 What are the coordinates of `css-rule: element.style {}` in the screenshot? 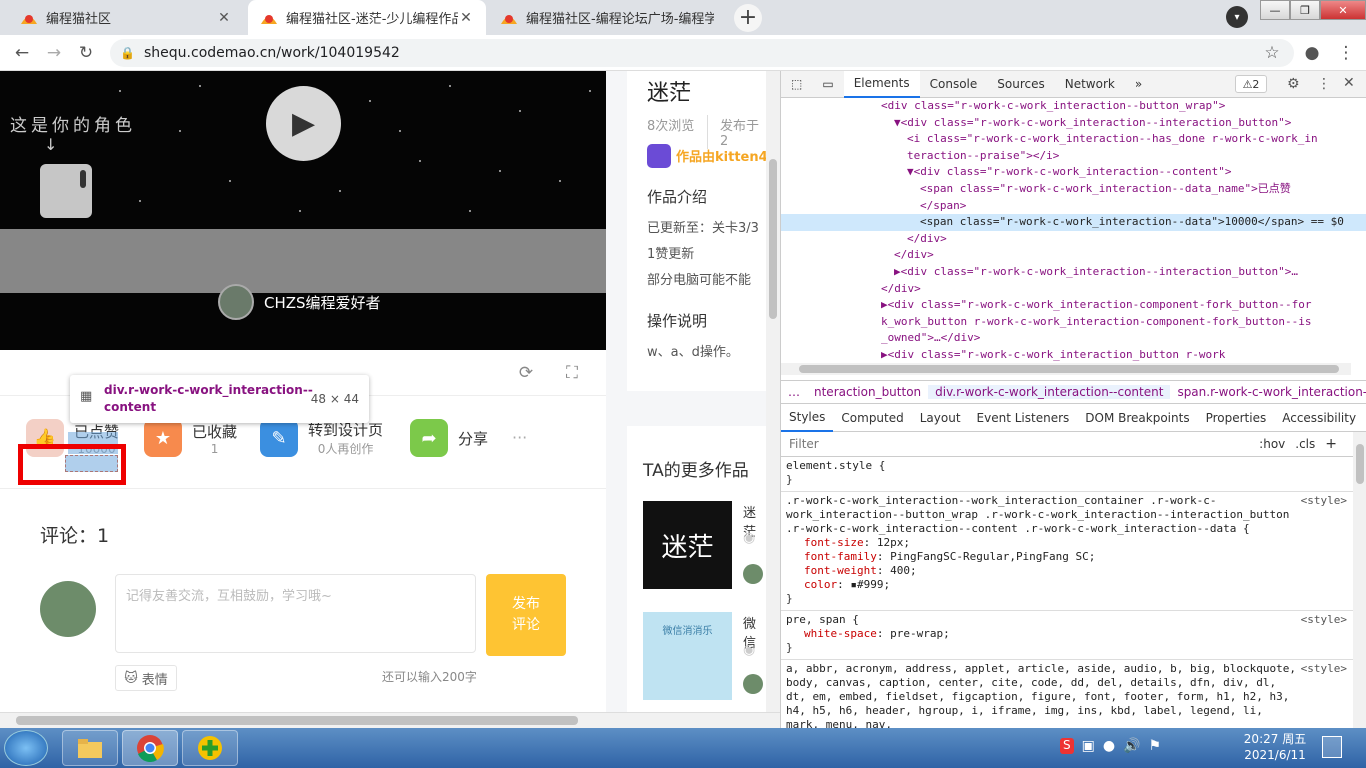 It's located at (1067, 474).